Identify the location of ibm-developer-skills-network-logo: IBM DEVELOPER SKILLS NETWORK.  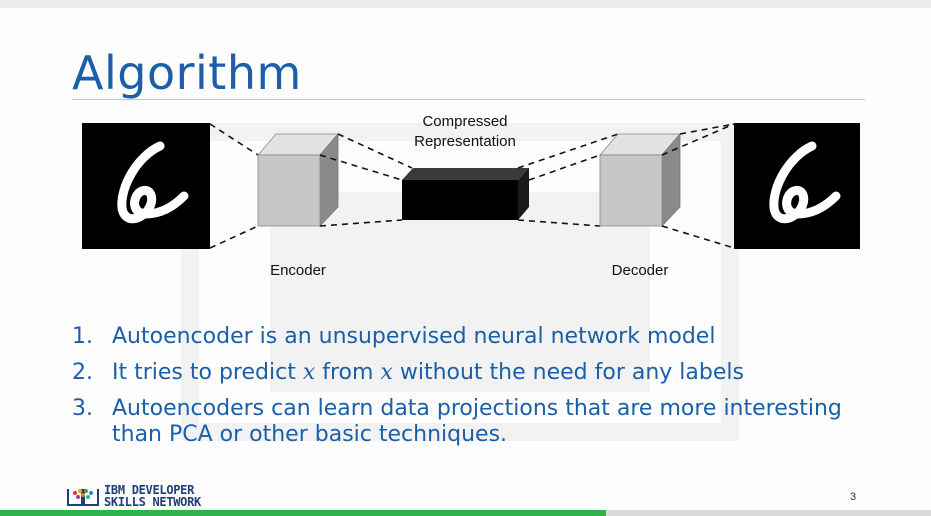
(133, 496).